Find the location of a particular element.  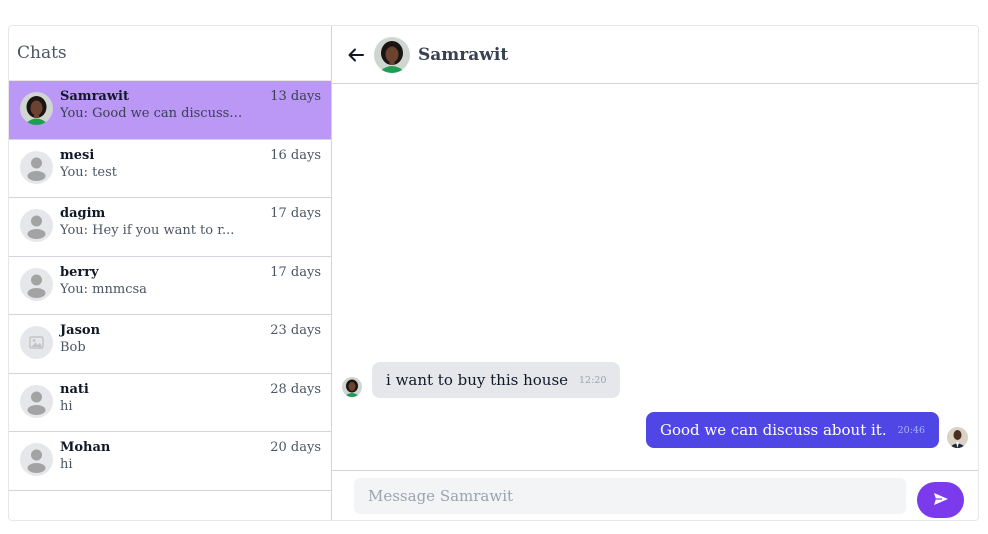

chat-time: 16 days is located at coordinates (295, 155).